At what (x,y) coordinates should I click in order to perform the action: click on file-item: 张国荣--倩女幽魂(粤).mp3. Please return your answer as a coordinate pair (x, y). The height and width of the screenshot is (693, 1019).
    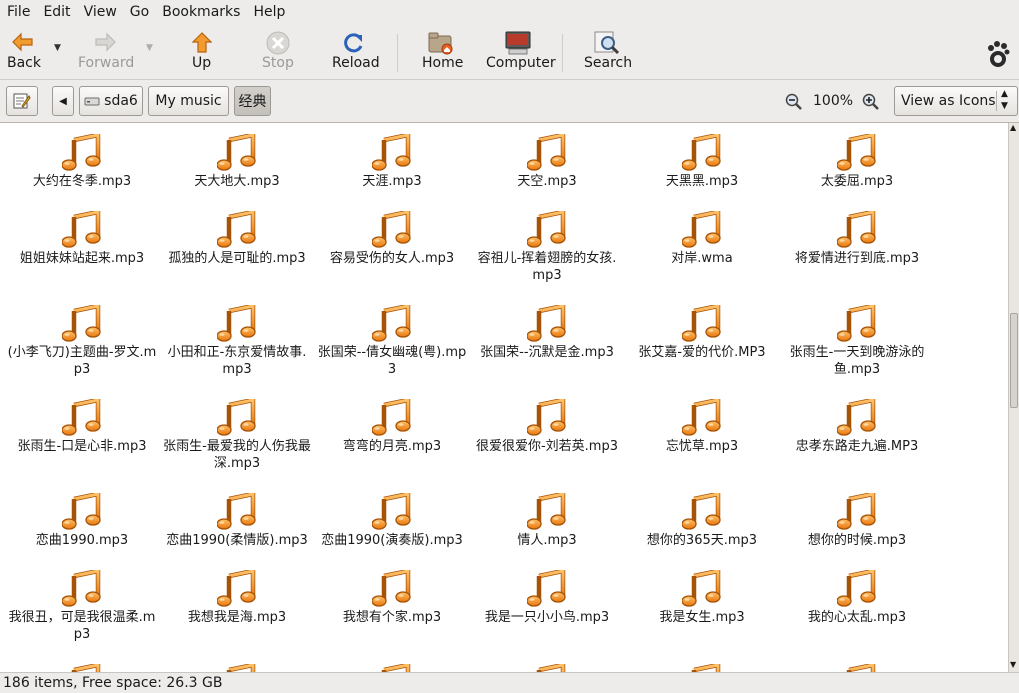
    Looking at the image, I should click on (392, 341).